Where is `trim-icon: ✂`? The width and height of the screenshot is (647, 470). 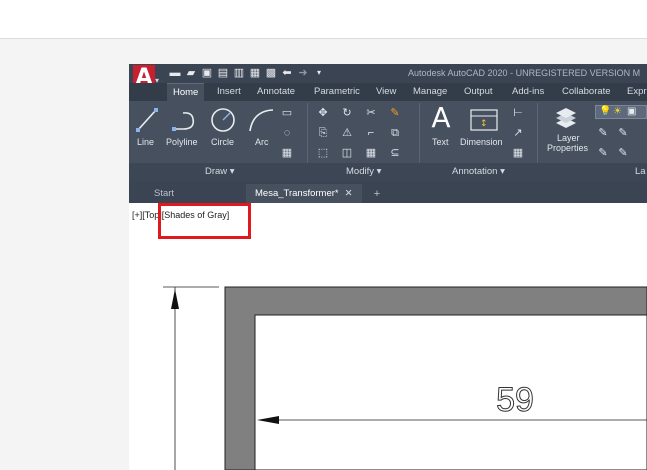 trim-icon: ✂ is located at coordinates (371, 113).